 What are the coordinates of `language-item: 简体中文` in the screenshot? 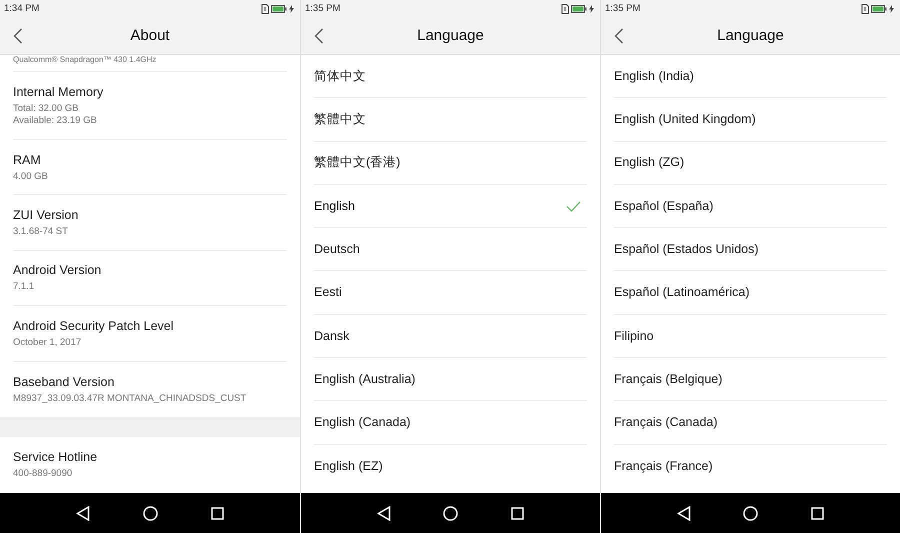 It's located at (450, 76).